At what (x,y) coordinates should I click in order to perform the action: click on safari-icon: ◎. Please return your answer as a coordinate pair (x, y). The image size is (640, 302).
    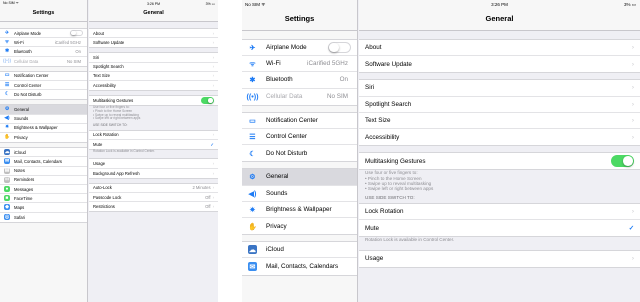
    Looking at the image, I should click on (7, 217).